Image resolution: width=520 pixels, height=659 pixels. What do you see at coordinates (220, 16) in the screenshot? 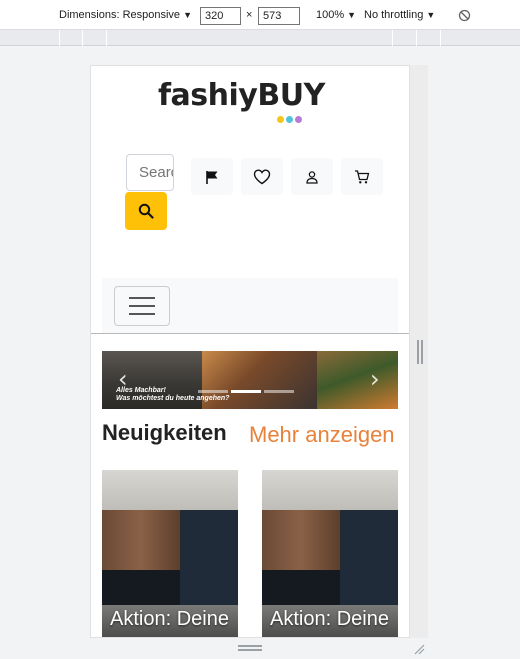
I see `width-input` at bounding box center [220, 16].